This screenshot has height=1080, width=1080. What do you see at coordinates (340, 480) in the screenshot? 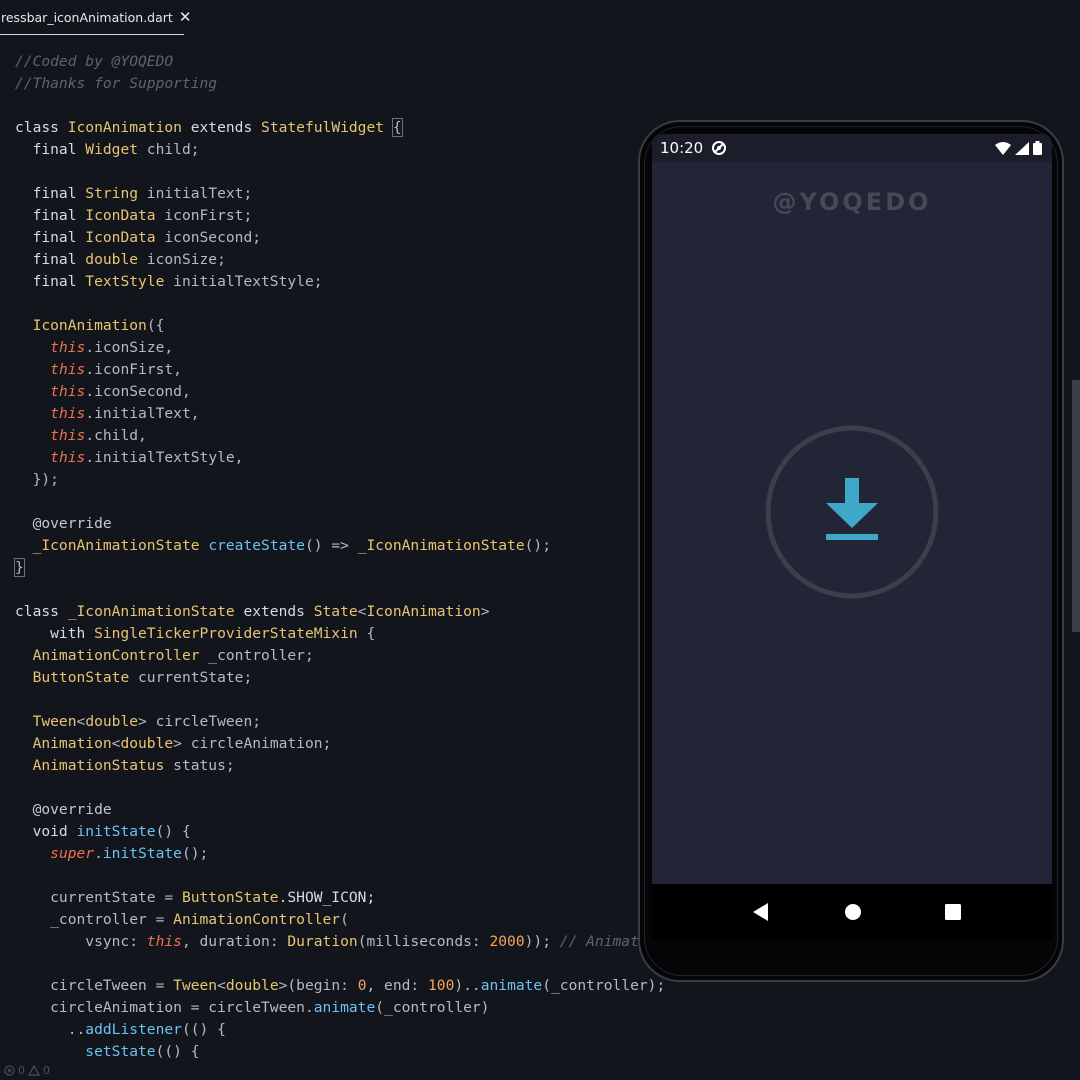
I see `code-line: });` at bounding box center [340, 480].